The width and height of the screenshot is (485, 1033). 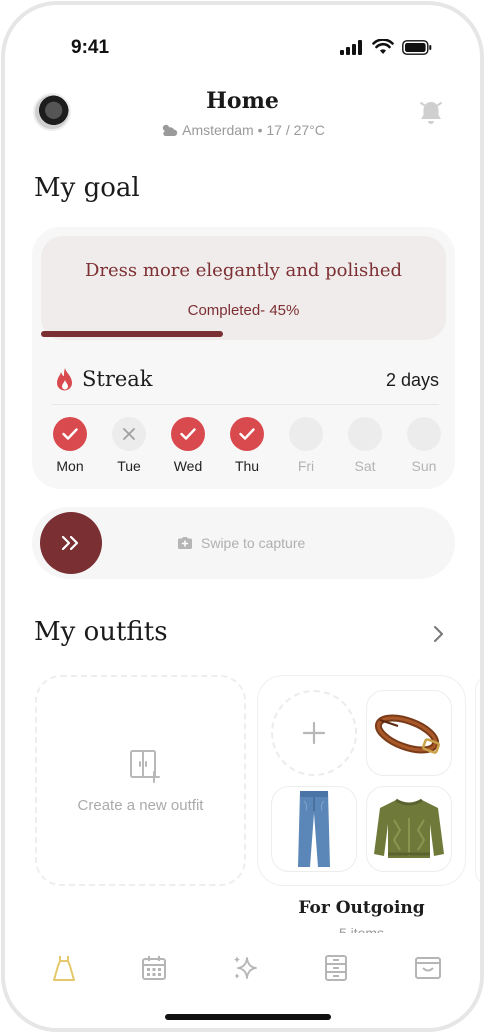 What do you see at coordinates (140, 805) in the screenshot?
I see `create-outfit-label: Create a new outfit` at bounding box center [140, 805].